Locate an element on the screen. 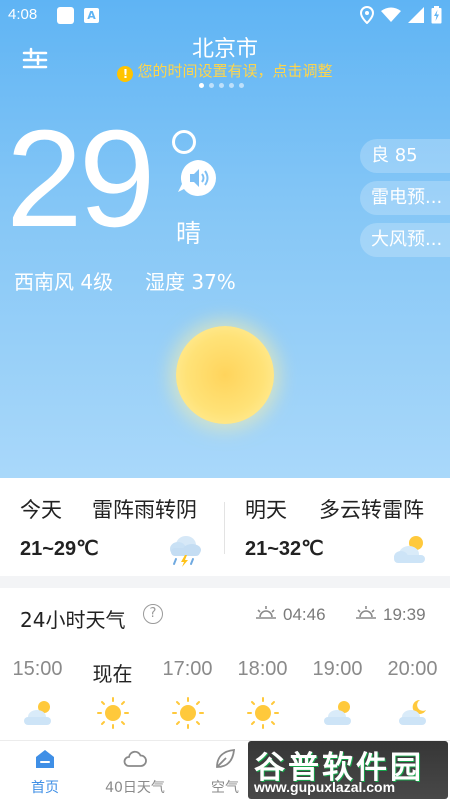  forecast-day-label: 明天 is located at coordinates (266, 510).